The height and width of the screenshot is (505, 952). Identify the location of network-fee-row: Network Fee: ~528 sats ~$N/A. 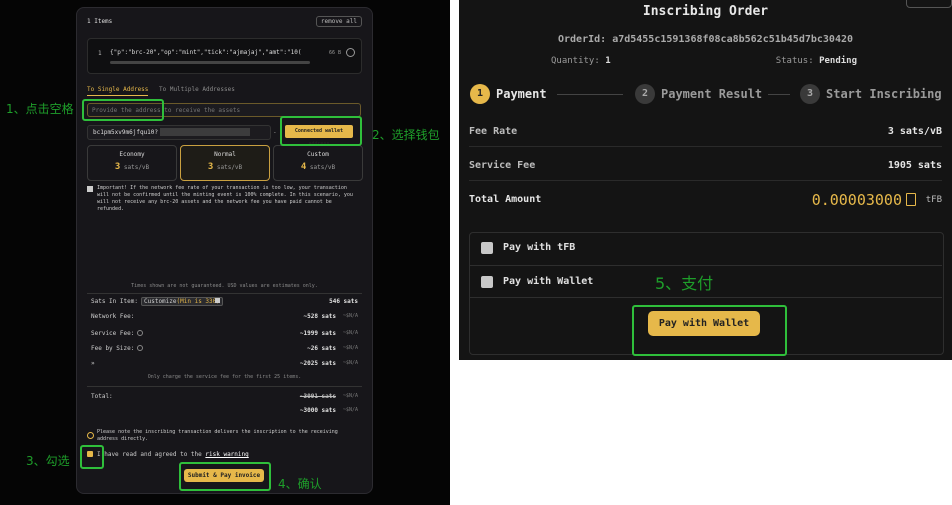
(224, 318).